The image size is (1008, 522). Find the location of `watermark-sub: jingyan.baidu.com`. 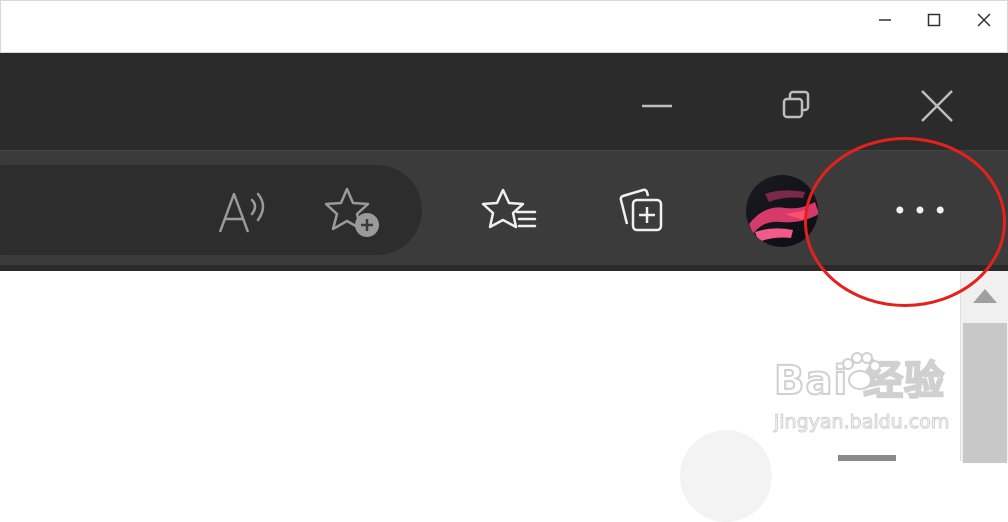

watermark-sub: jingyan.baidu.com is located at coordinates (861, 422).